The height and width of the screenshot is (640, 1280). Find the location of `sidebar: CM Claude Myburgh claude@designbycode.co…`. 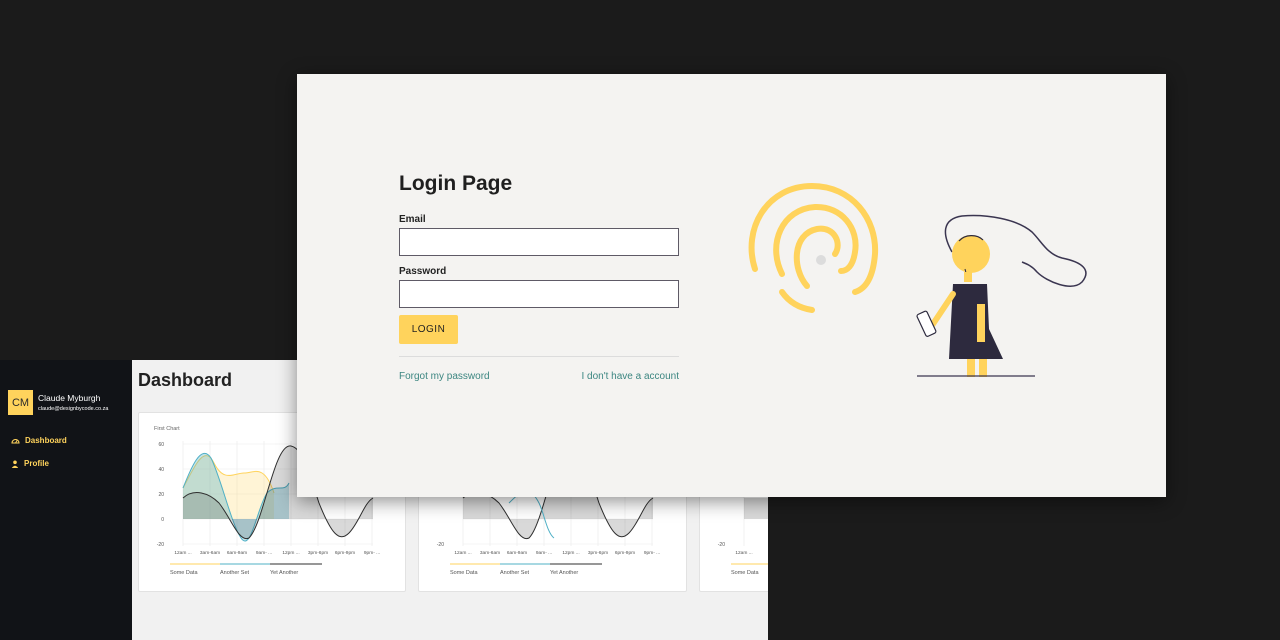

sidebar: CM Claude Myburgh claude@designbycode.co… is located at coordinates (66, 500).